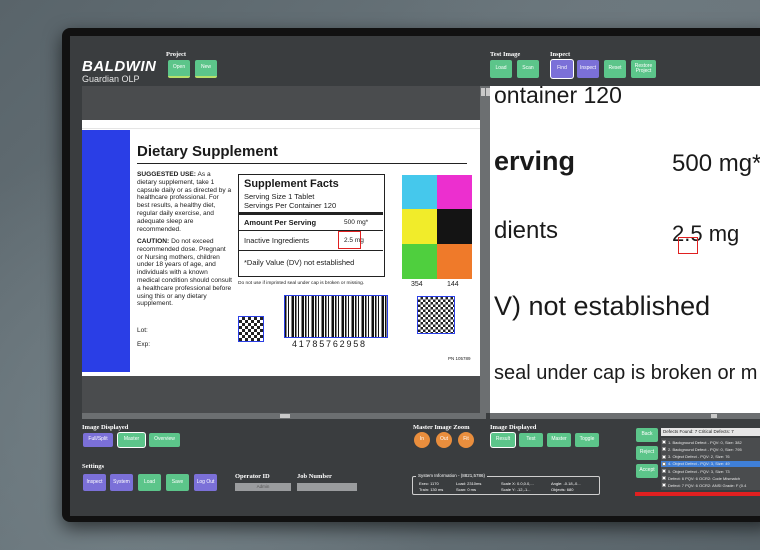 The height and width of the screenshot is (550, 760). I want to click on defect-list-item: 5. Object Defect - PQV: 3, Size: 73, so click(710, 471).